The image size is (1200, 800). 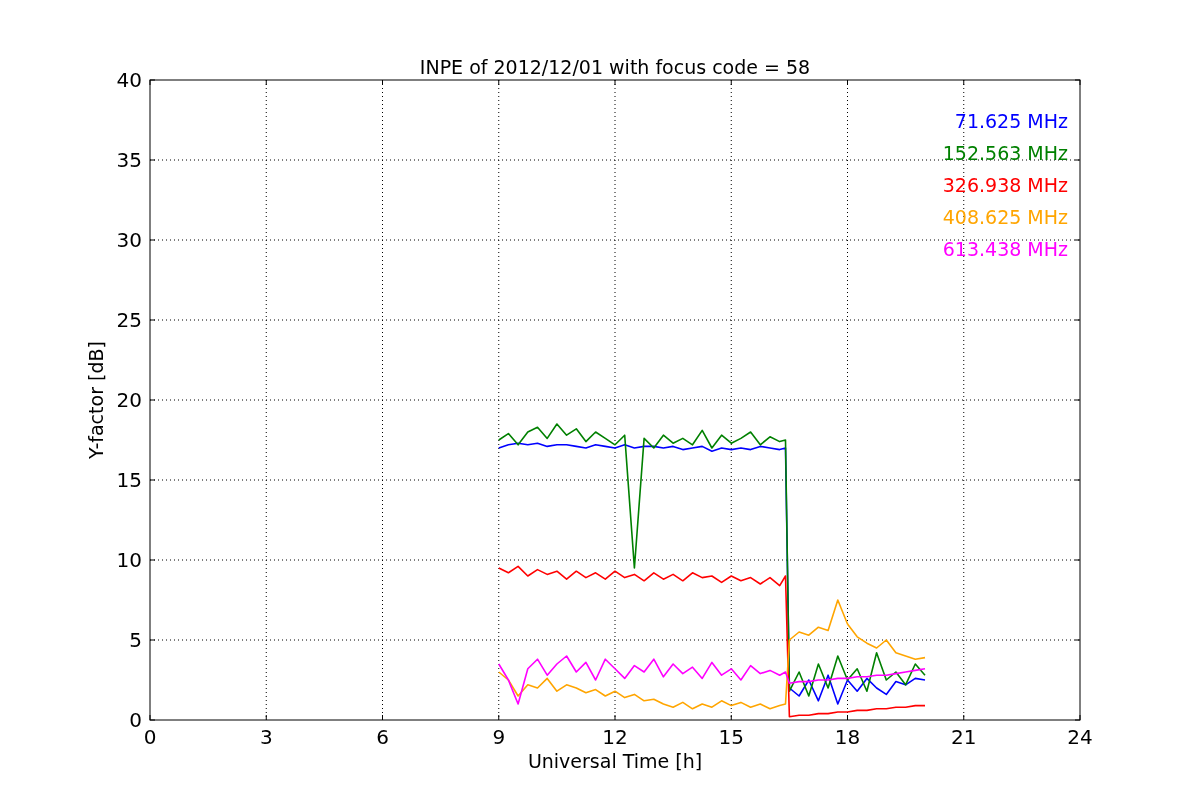 What do you see at coordinates (266, 737) in the screenshot?
I see `tick-label: 3` at bounding box center [266, 737].